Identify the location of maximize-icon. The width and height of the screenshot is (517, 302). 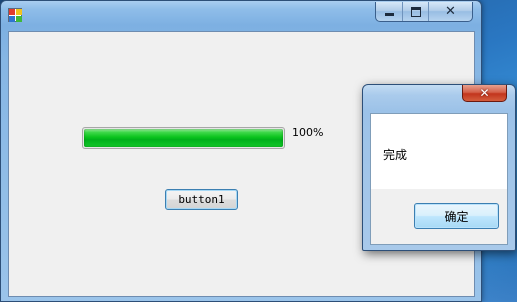
(415, 11).